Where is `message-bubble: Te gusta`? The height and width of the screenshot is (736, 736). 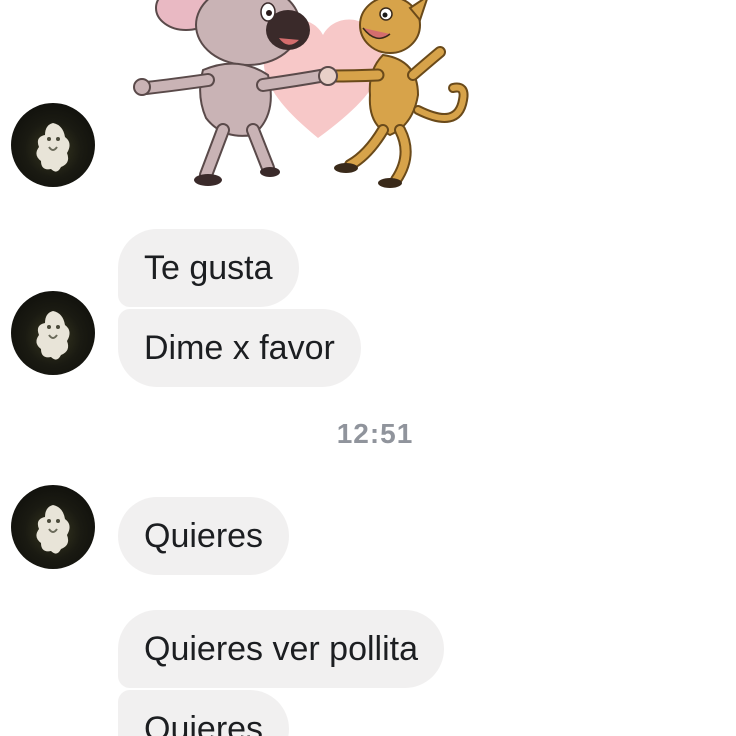
message-bubble: Te gusta is located at coordinates (208, 268).